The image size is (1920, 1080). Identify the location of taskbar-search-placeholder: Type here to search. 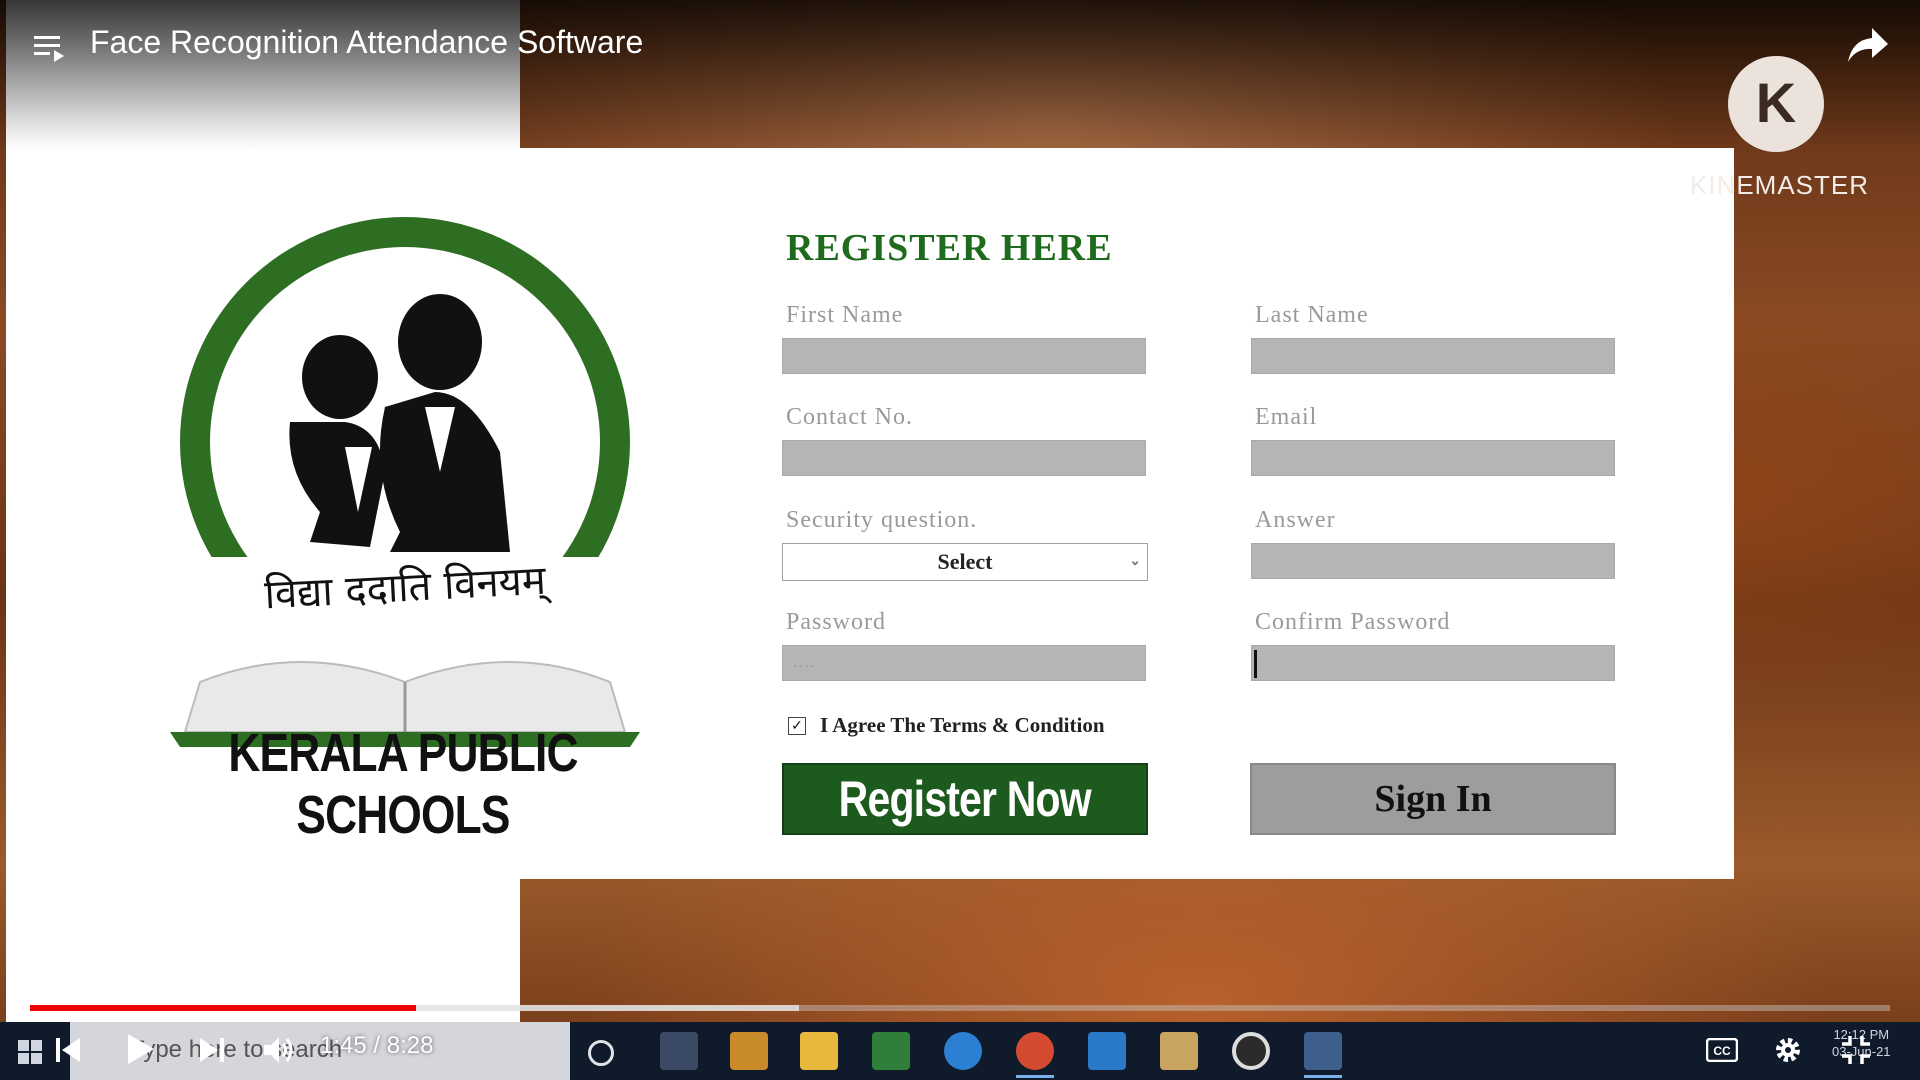
(236, 1049).